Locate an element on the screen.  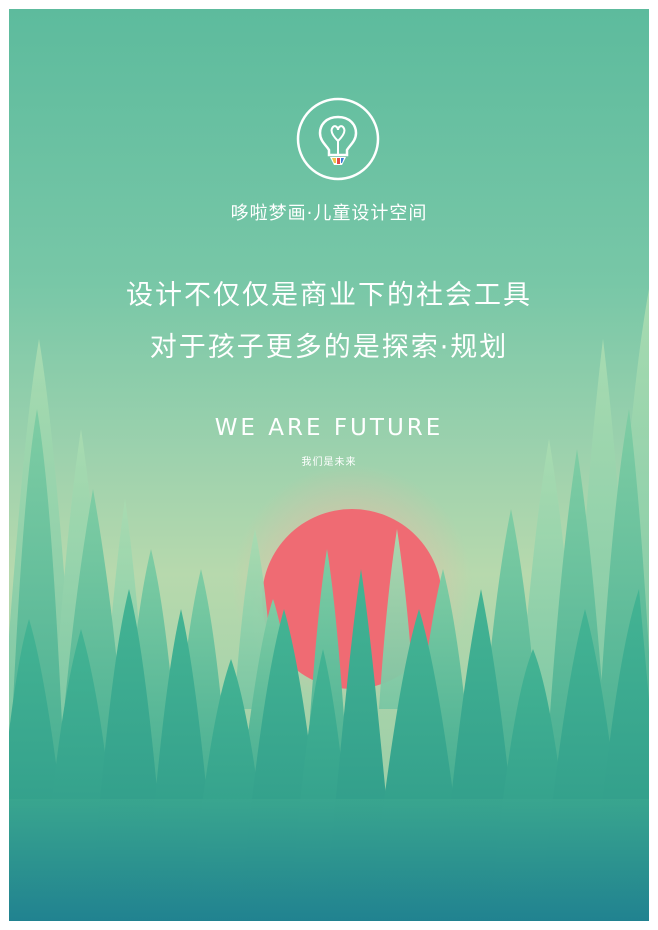
slogan-line-2: 对于孩子更多的是探索·规划 is located at coordinates (329, 347).